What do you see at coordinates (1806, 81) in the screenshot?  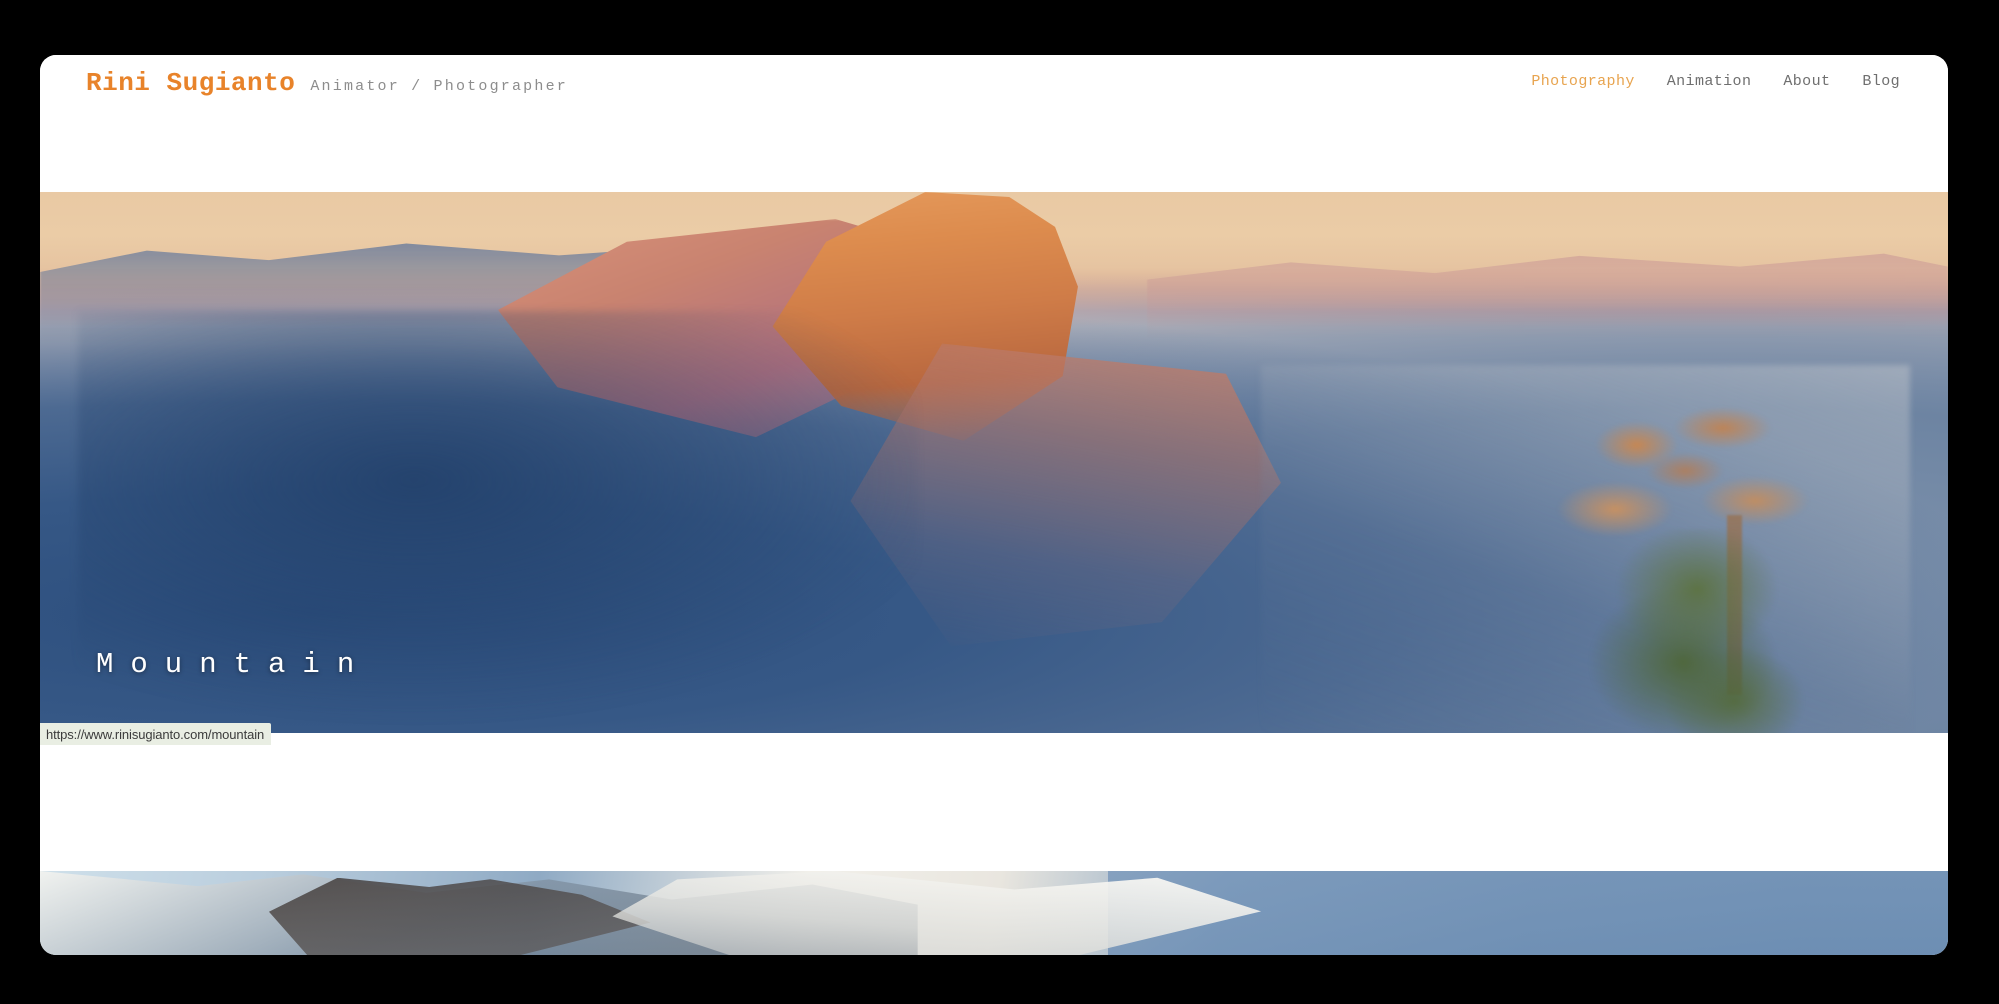 I see `nav-item-about: About` at bounding box center [1806, 81].